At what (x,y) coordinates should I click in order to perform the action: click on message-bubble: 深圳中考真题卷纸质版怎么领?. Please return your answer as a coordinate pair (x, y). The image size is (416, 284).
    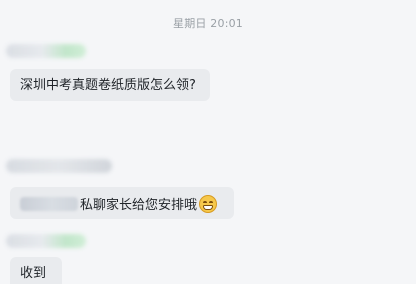
    Looking at the image, I should click on (110, 85).